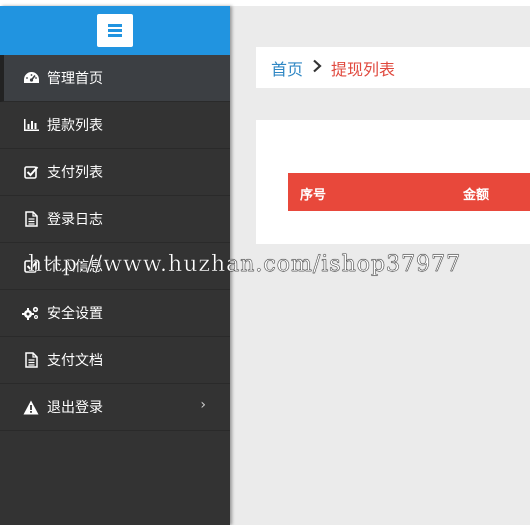  I want to click on sidebar-item-logout: 退出登录 ›, so click(115, 407).